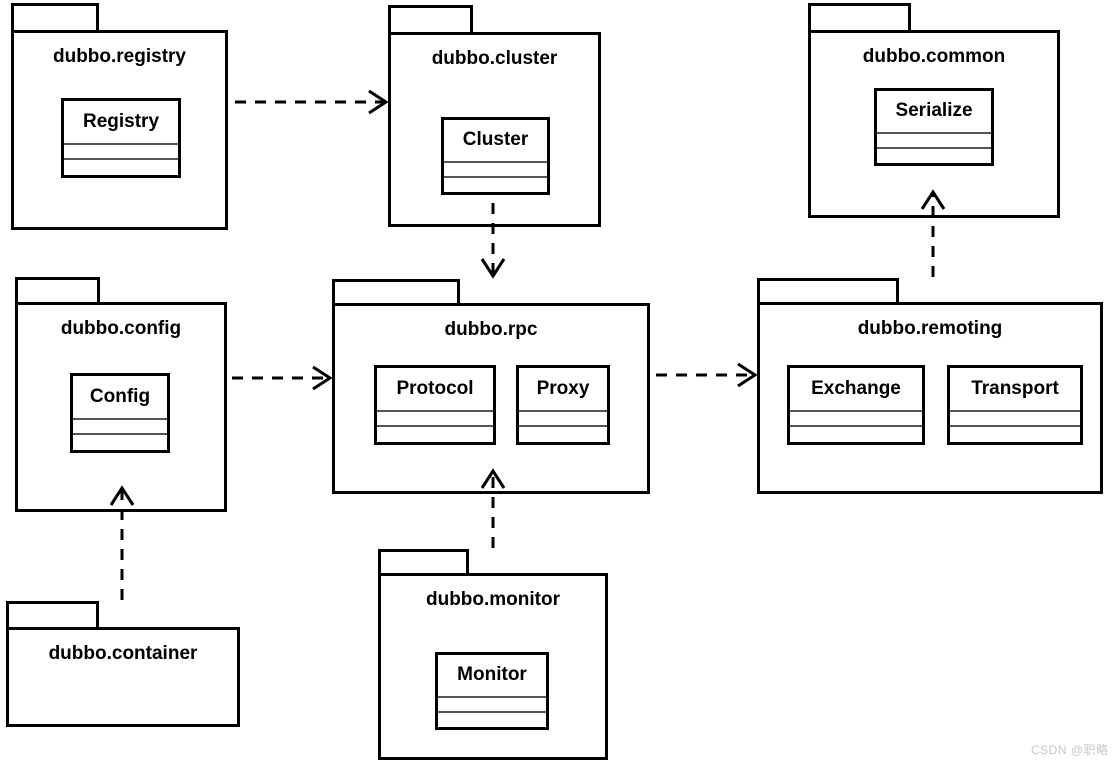 The width and height of the screenshot is (1113, 764). Describe the element at coordinates (123, 677) in the screenshot. I see `package-body` at that location.